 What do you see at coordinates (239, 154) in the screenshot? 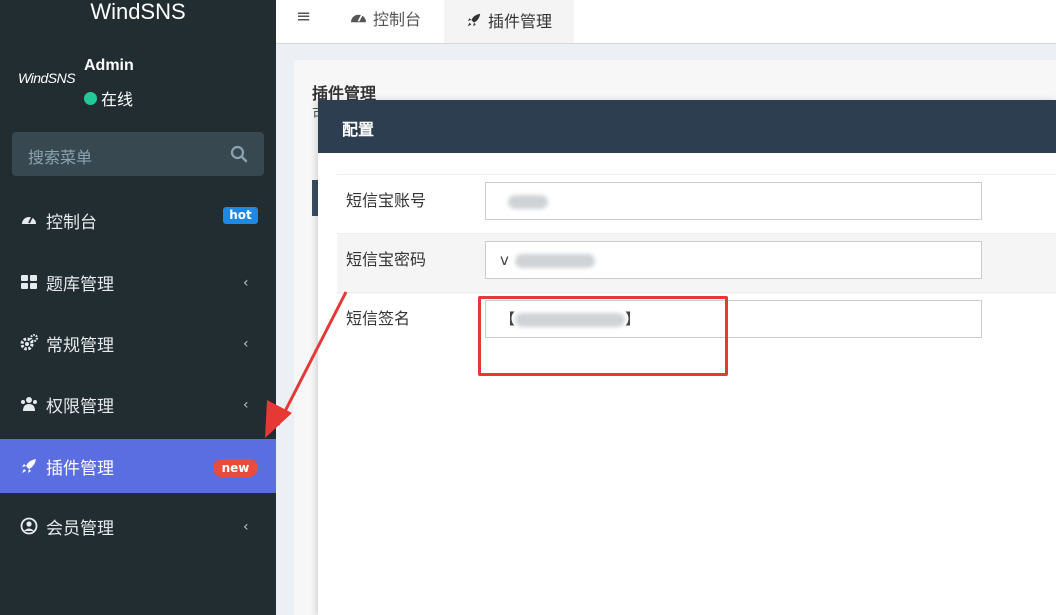
I see `search-icon` at bounding box center [239, 154].